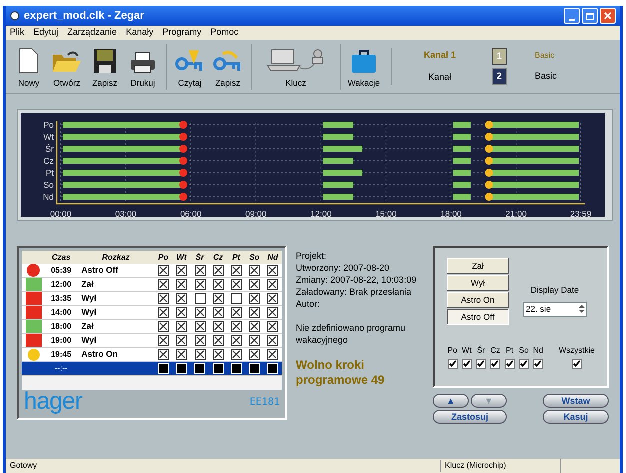 The height and width of the screenshot is (473, 626). I want to click on astro-off-marker-icon, so click(184, 149).